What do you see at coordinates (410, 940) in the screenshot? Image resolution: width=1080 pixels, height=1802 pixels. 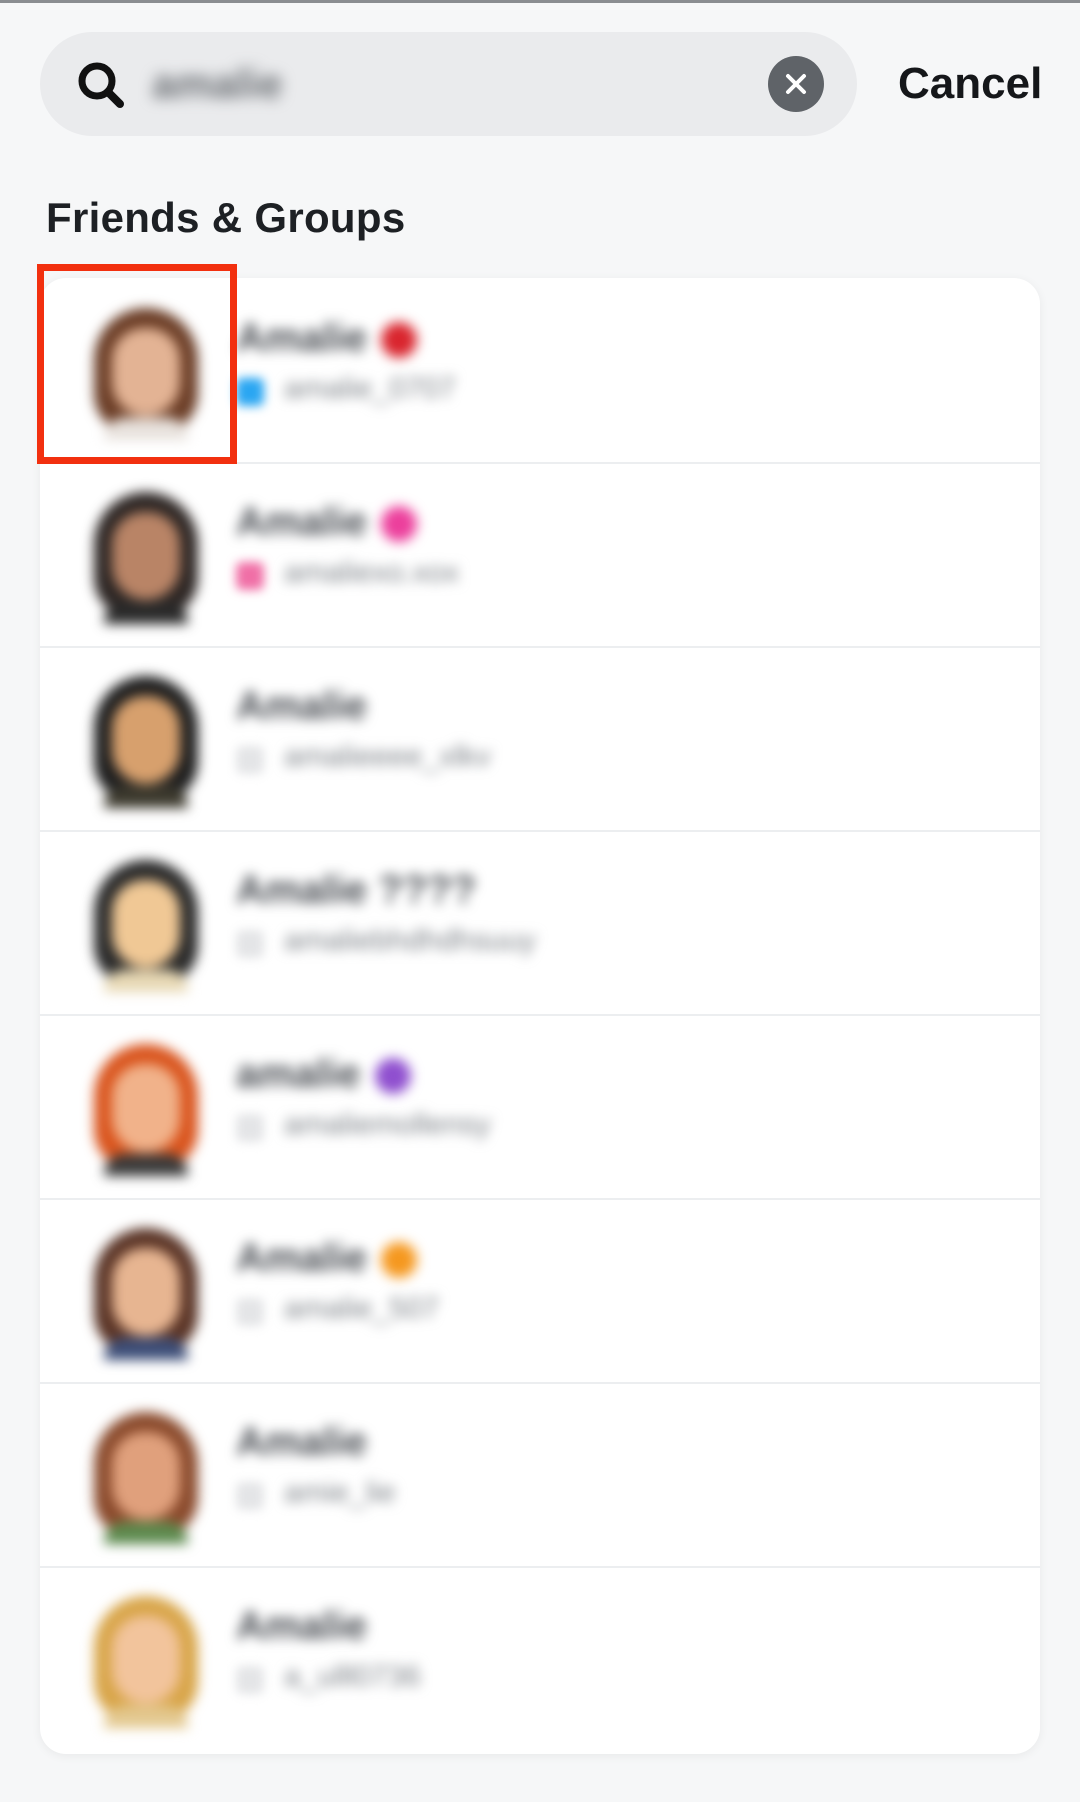 I see `friend-username: amaliebhdhdhsuuy` at bounding box center [410, 940].